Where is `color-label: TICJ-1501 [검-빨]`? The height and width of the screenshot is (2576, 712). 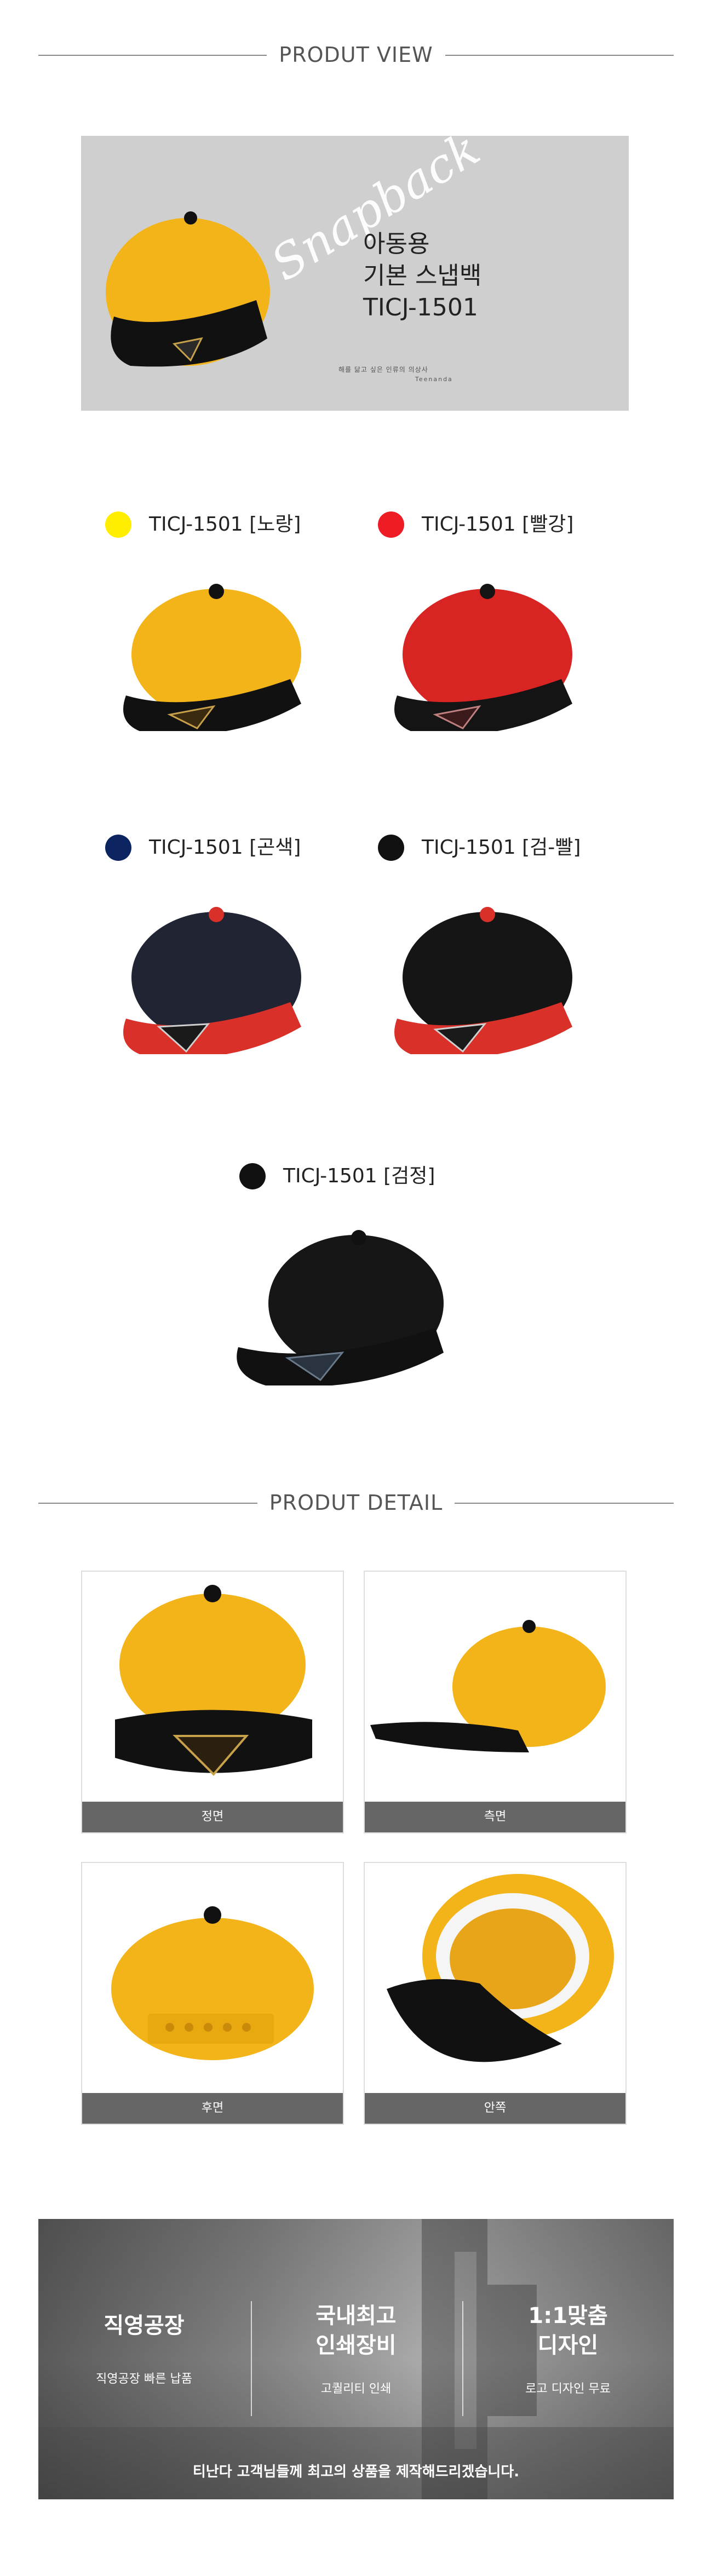 color-label: TICJ-1501 [검-빨] is located at coordinates (501, 847).